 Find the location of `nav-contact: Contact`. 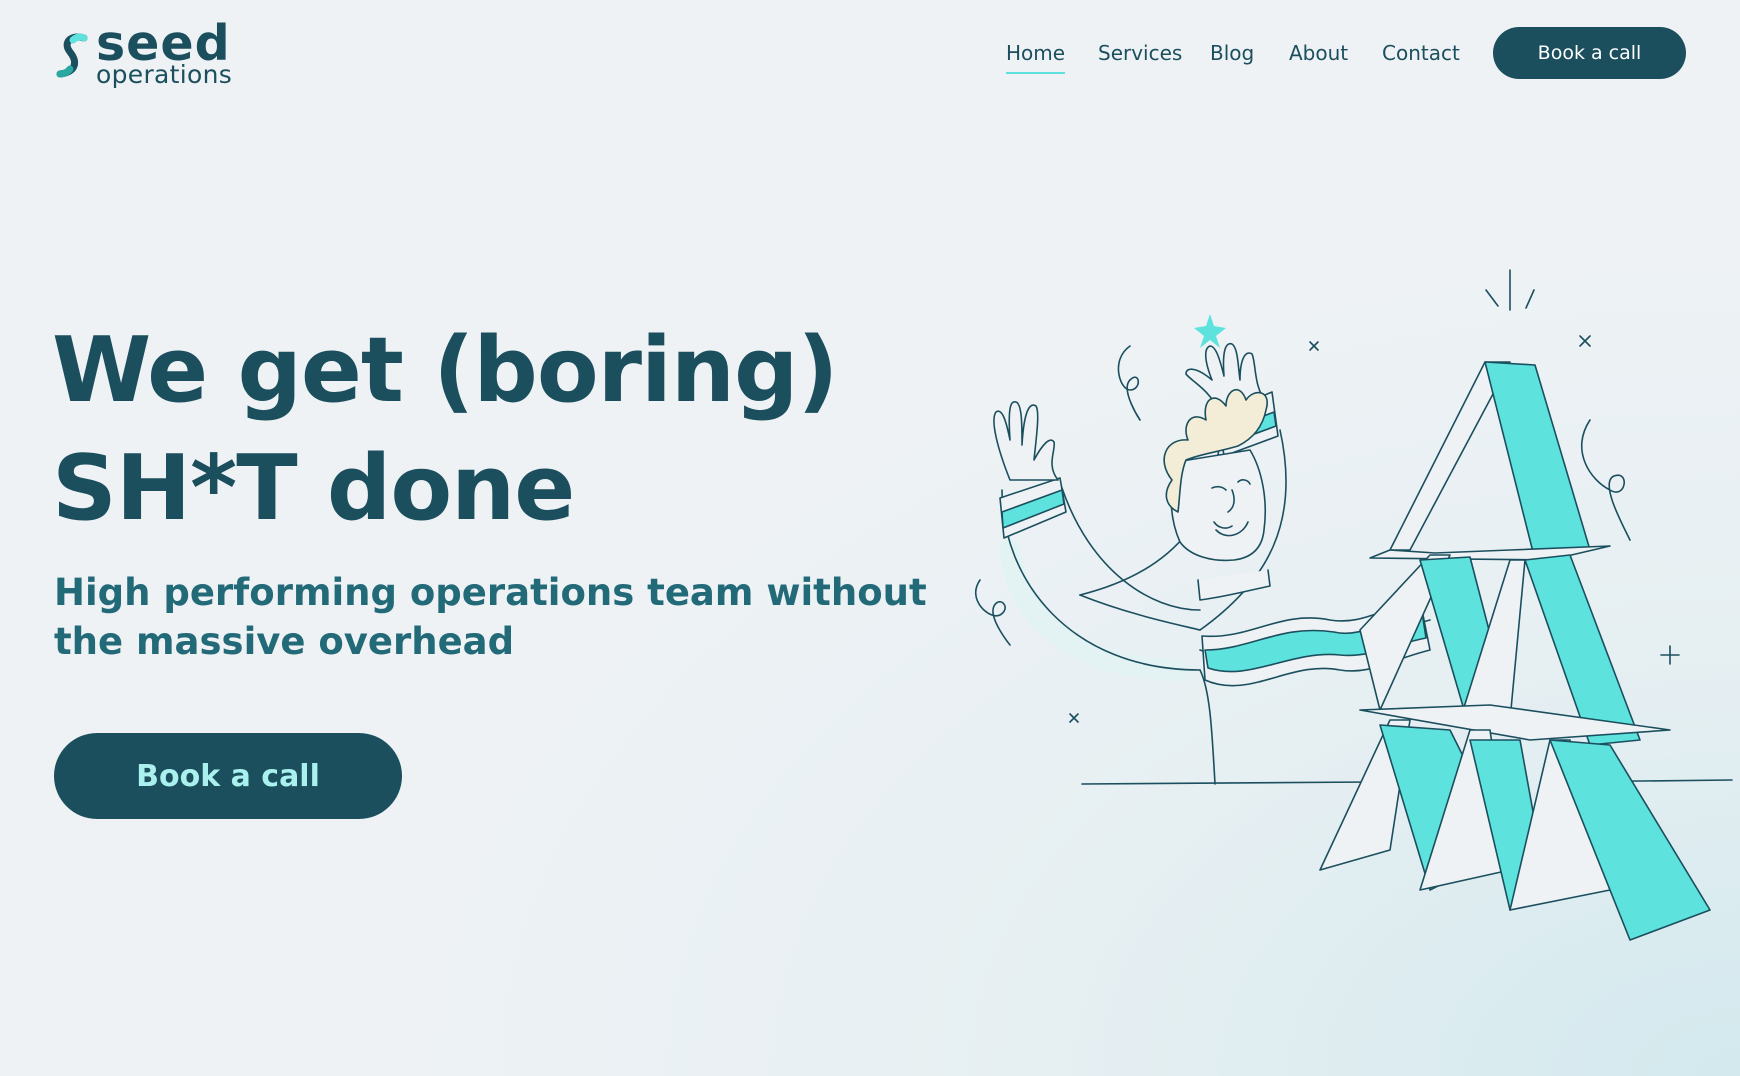

nav-contact: Contact is located at coordinates (1421, 53).